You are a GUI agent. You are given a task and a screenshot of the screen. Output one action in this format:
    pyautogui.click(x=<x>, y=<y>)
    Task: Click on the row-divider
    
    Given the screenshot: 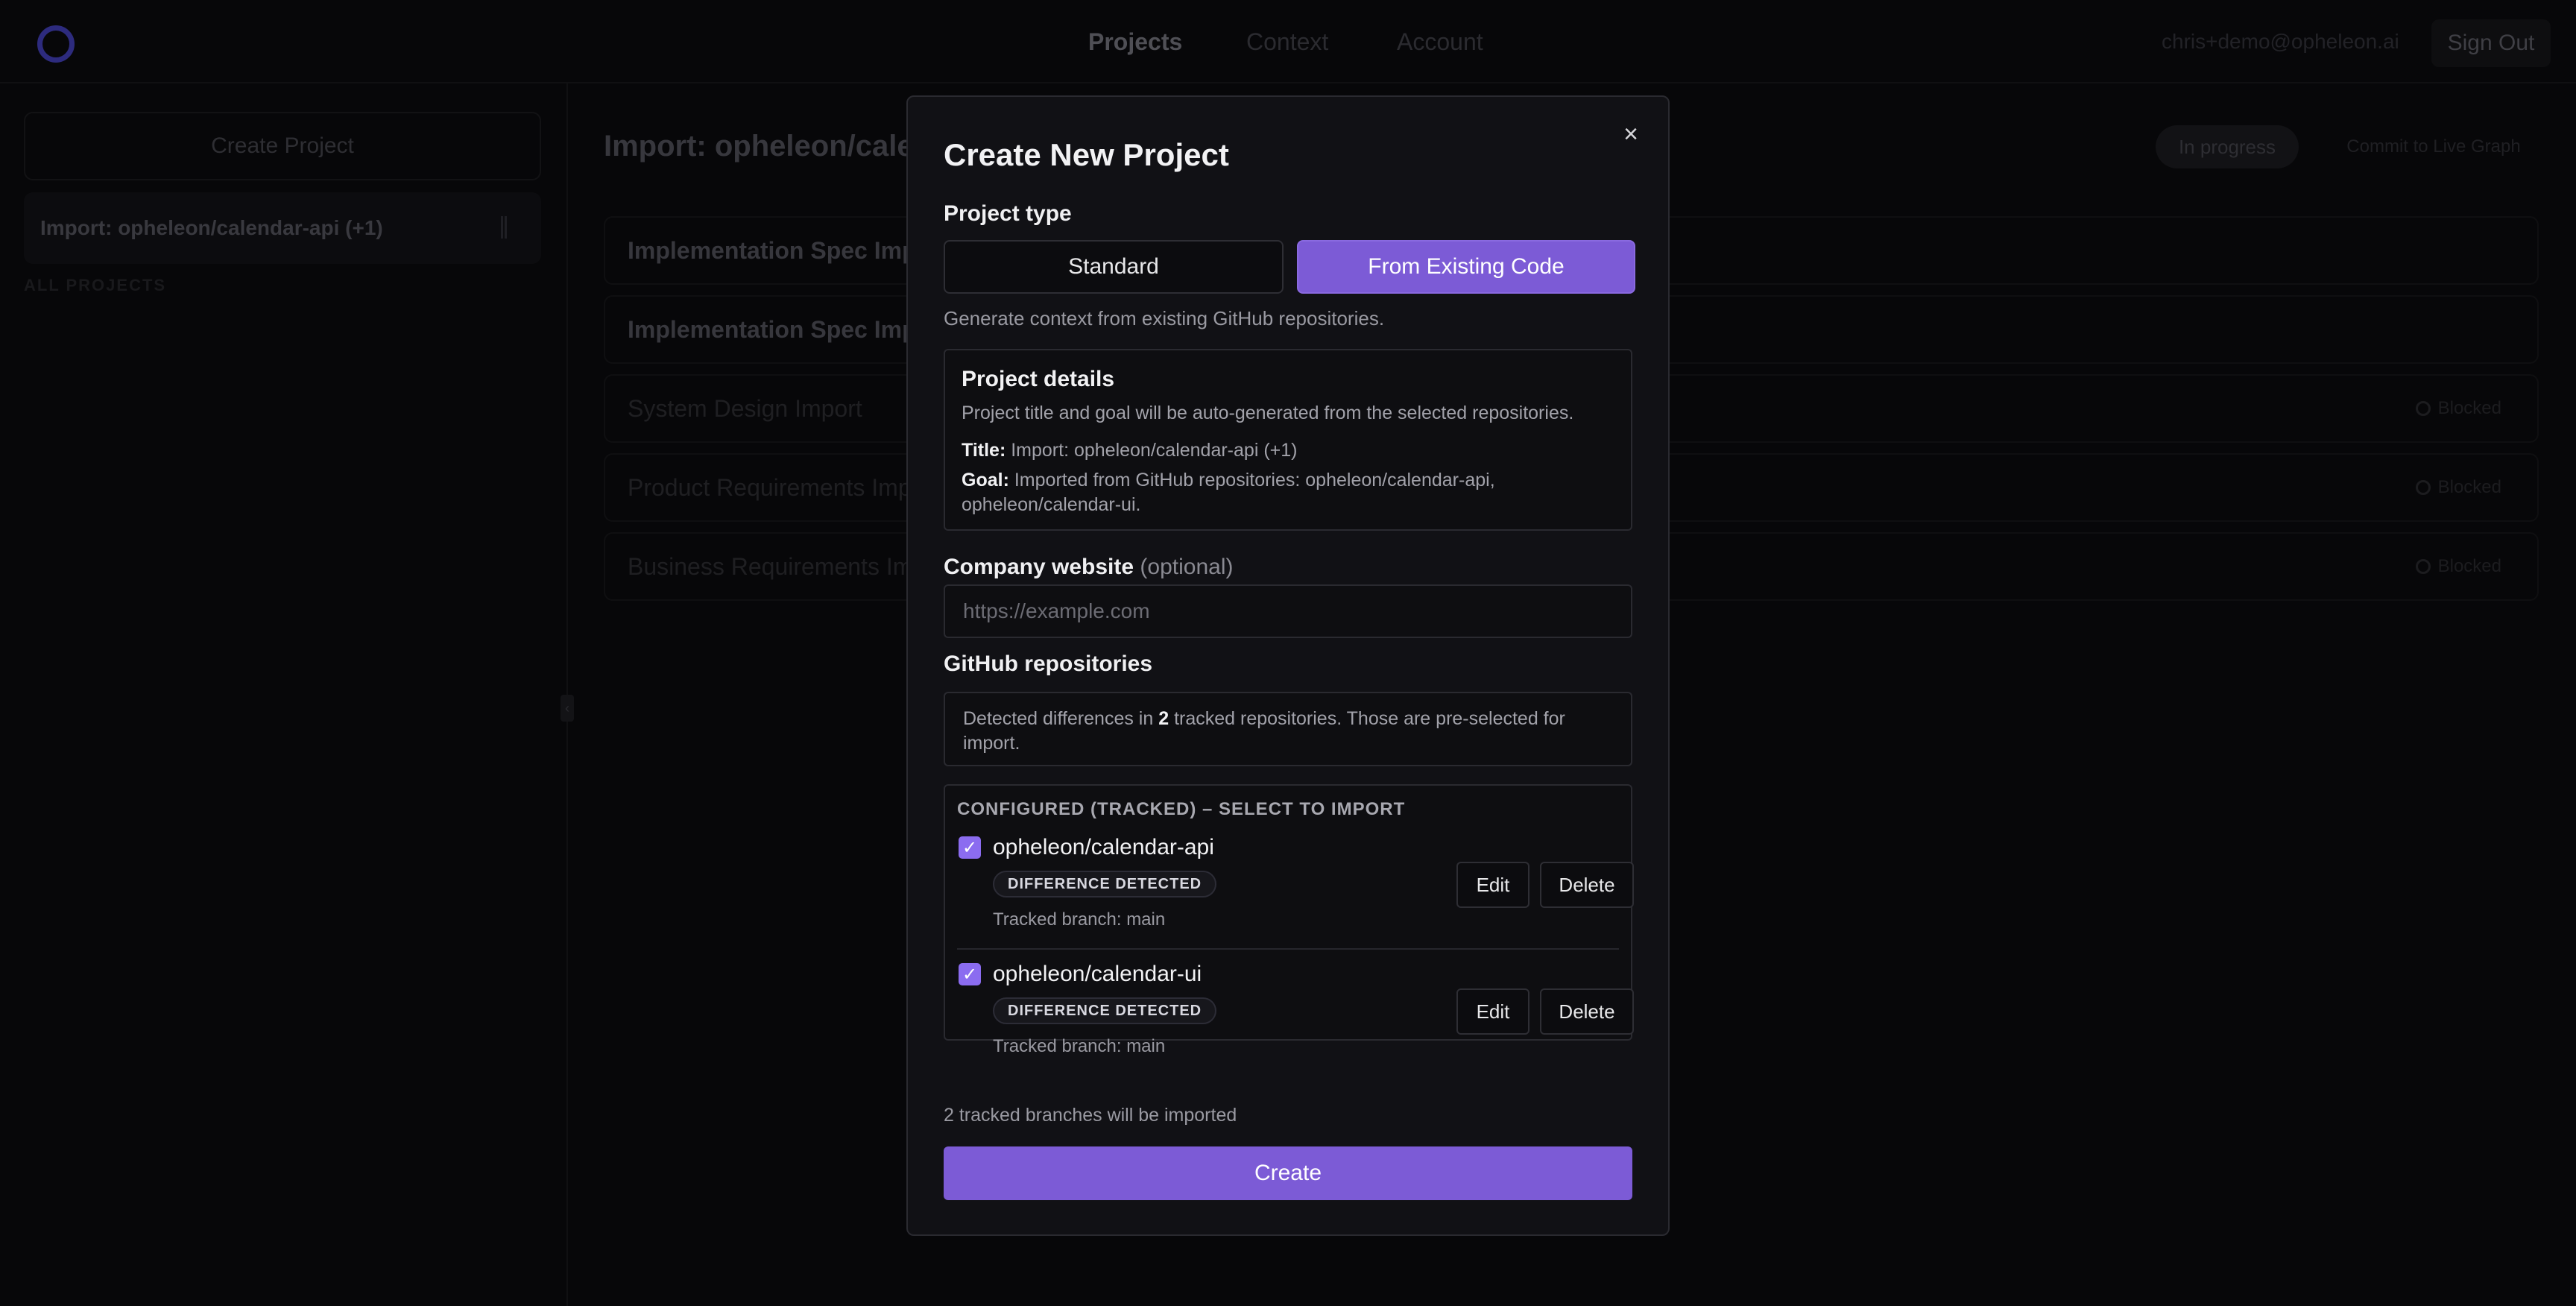 What is the action you would take?
    pyautogui.click(x=1288, y=949)
    